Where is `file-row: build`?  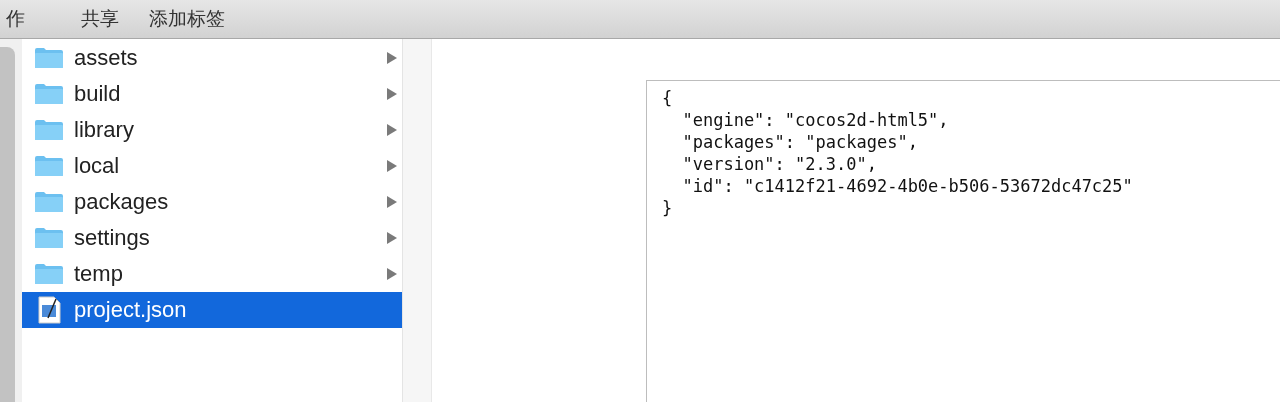
file-row: build is located at coordinates (212, 94).